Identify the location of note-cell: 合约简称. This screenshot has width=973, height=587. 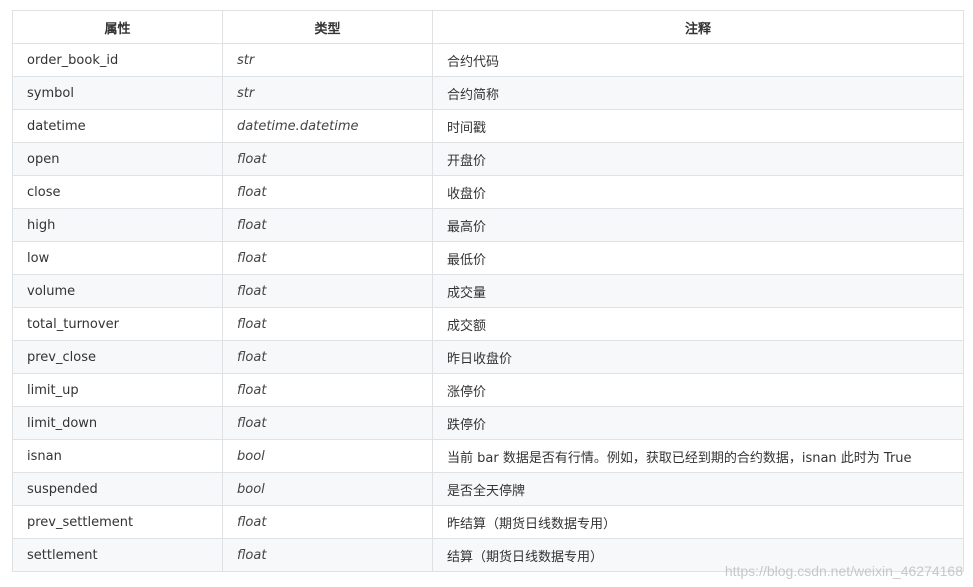
(698, 93).